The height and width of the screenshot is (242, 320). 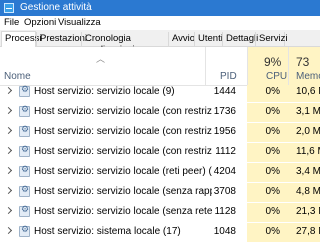 What do you see at coordinates (79, 22) in the screenshot?
I see `menu-visualizza: Visualizza` at bounding box center [79, 22].